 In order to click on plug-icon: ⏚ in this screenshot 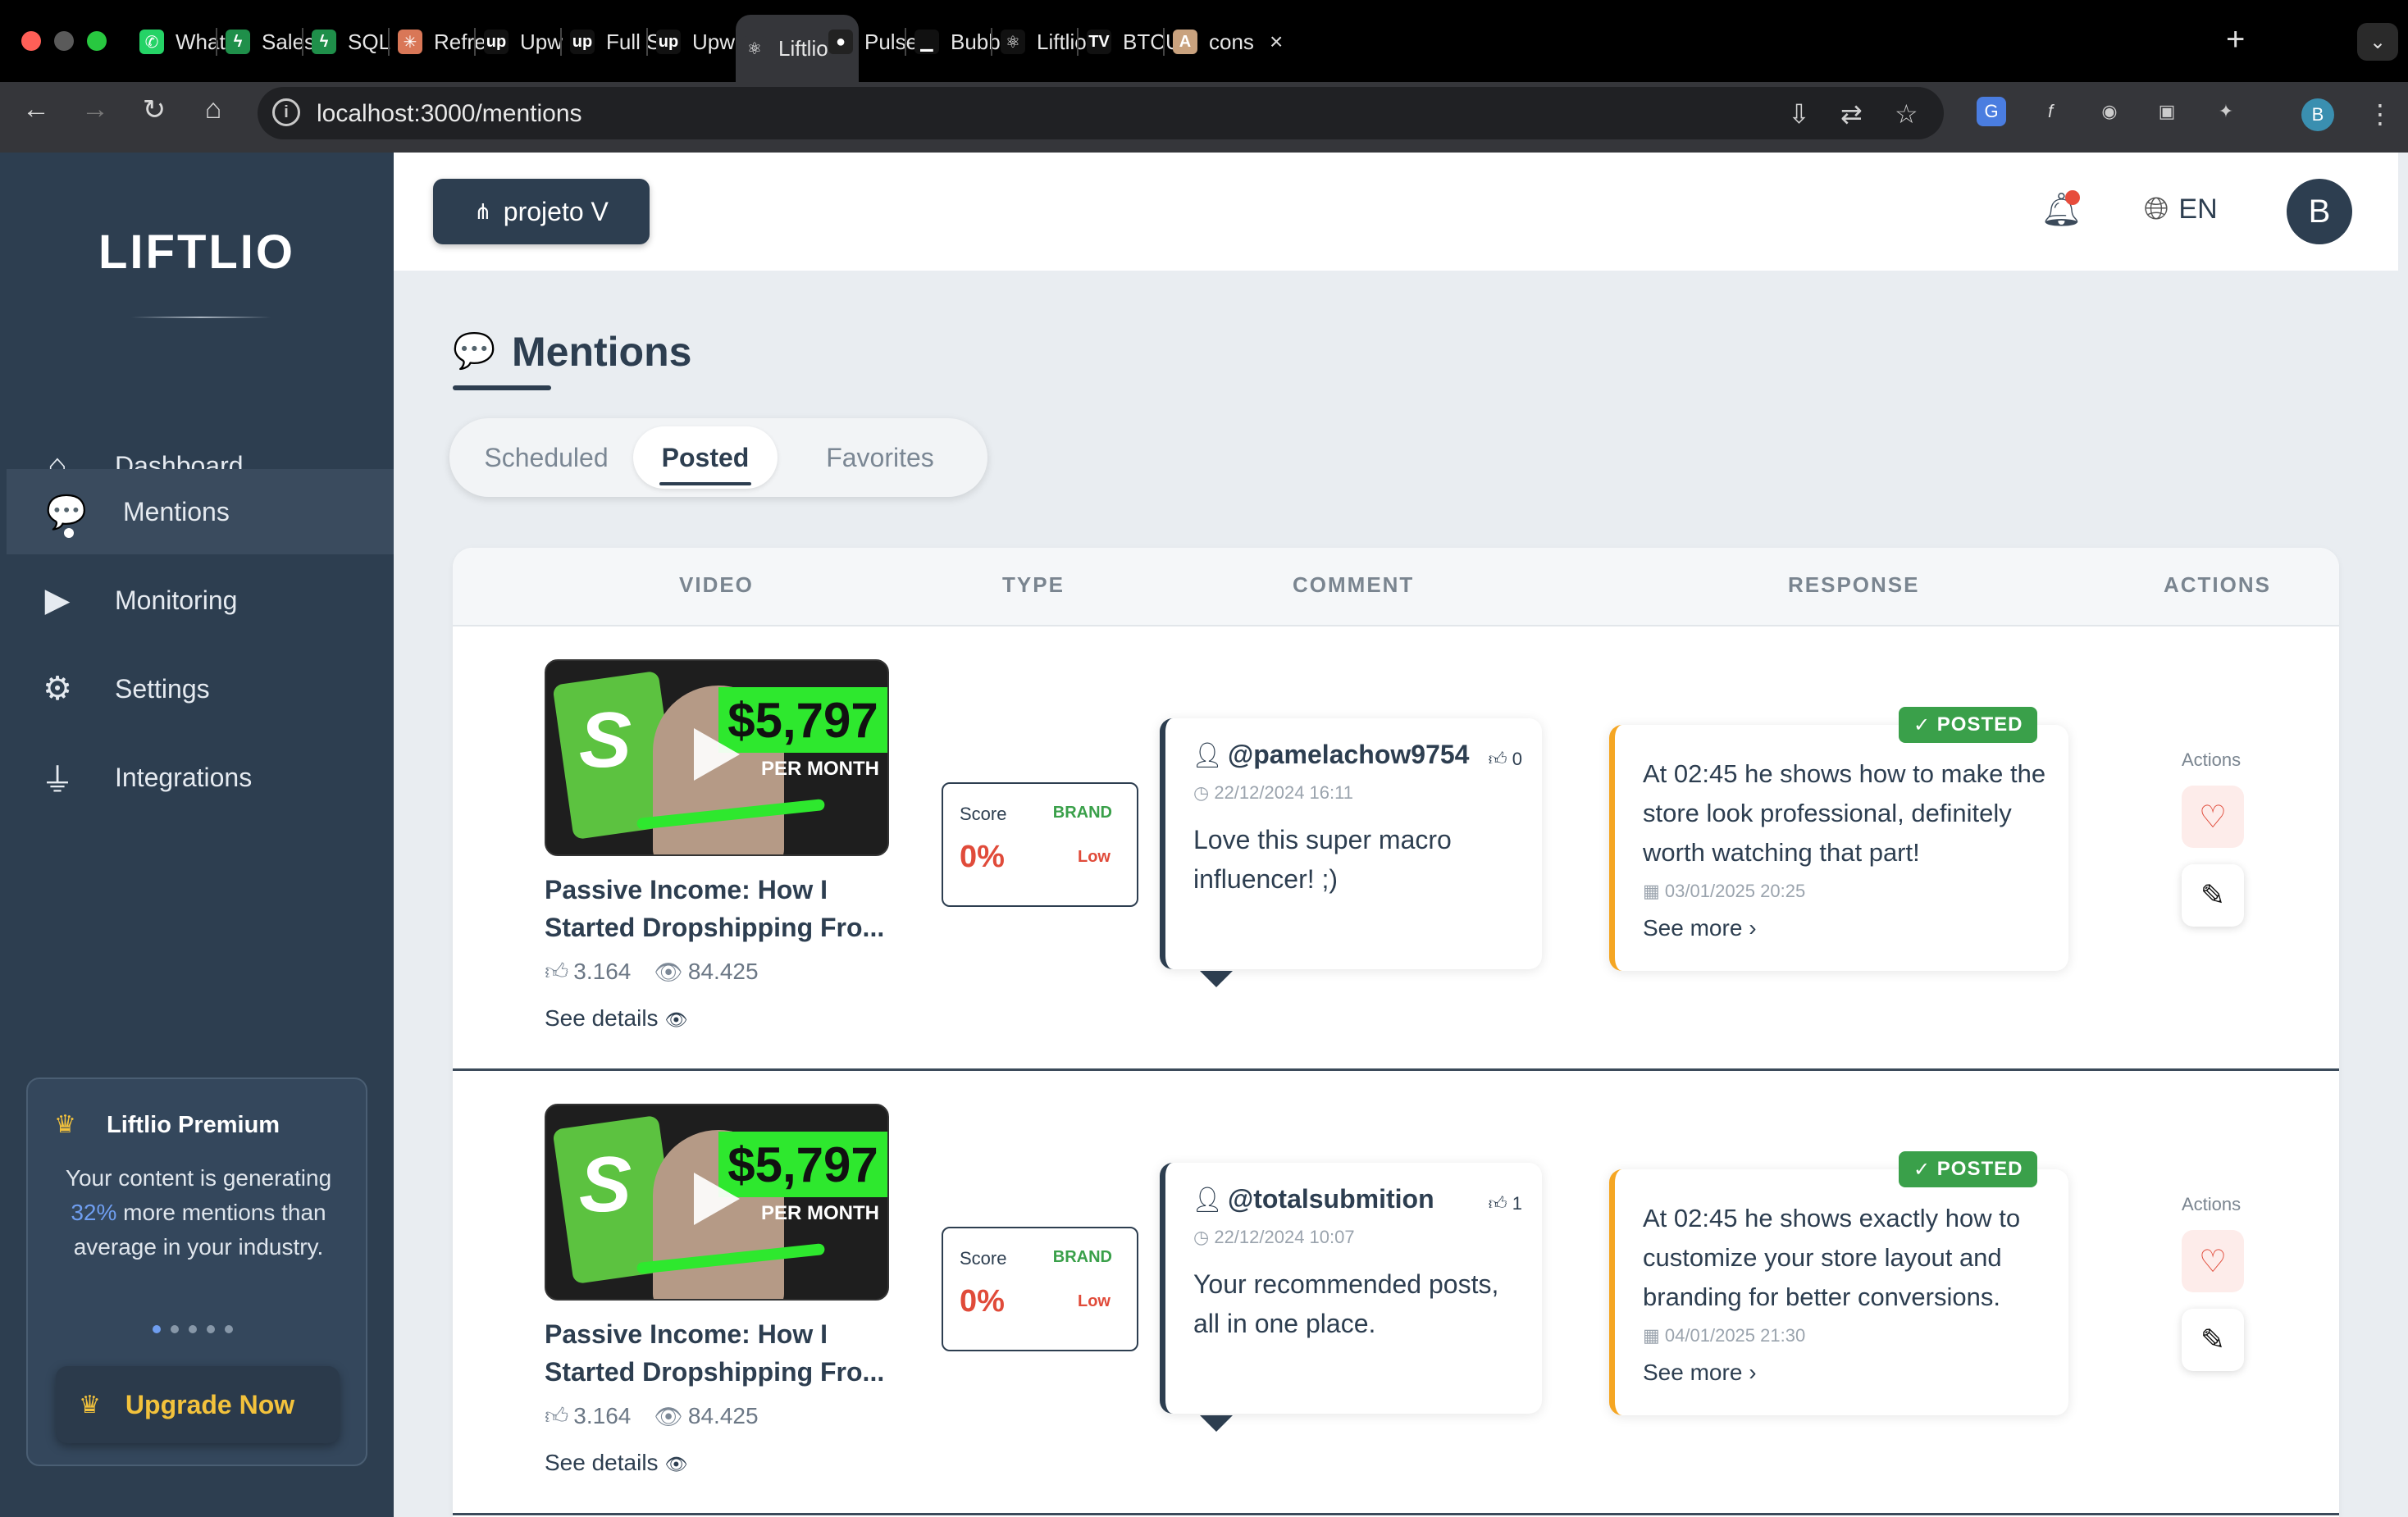, I will do `click(58, 781)`.